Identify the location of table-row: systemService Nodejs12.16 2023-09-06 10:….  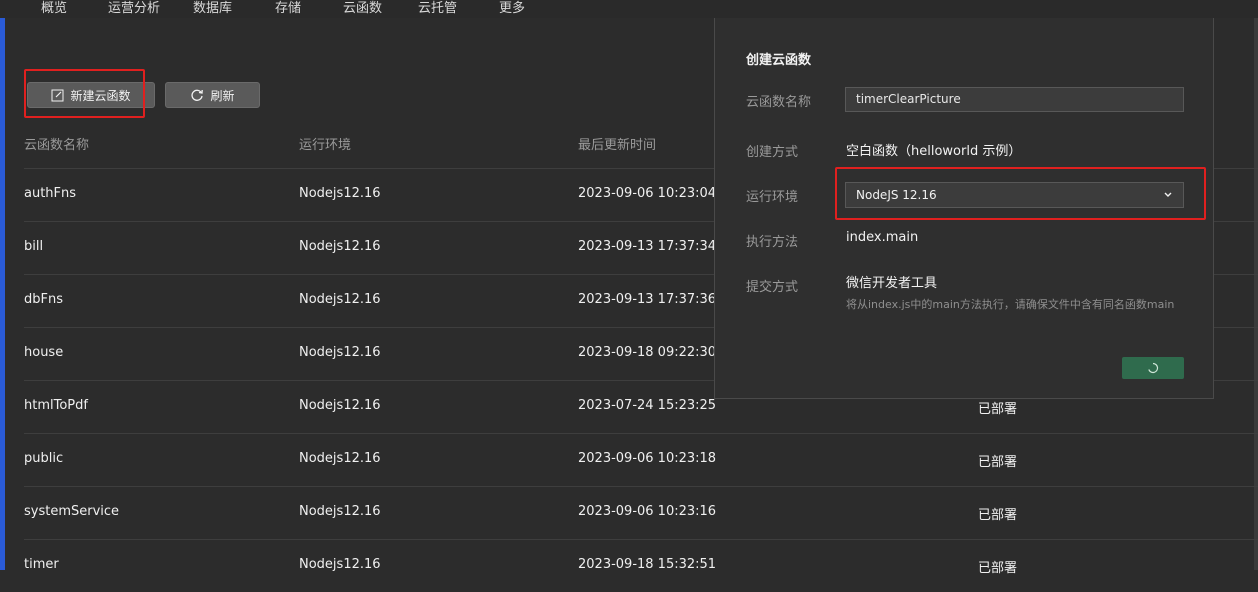
(629, 512).